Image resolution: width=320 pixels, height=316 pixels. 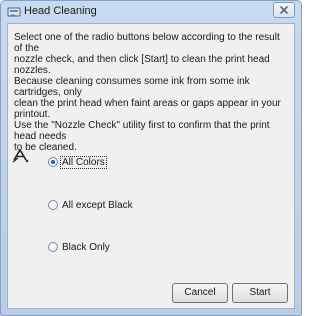 I want to click on close-icon, so click(x=284, y=10).